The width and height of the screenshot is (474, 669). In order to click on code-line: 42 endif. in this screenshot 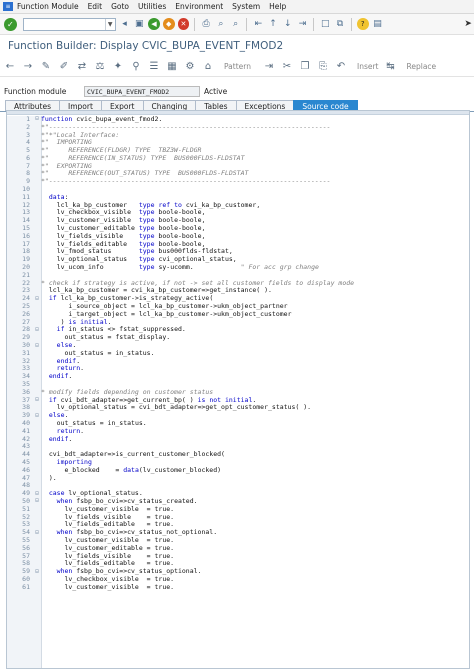, I will do `click(238, 439)`.